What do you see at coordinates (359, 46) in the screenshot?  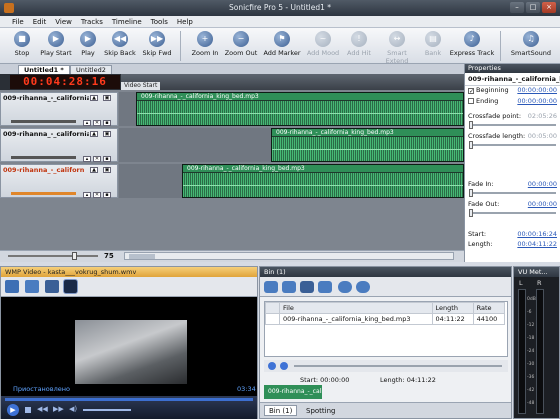 I see `add-hit-button: ! Add Hit` at bounding box center [359, 46].